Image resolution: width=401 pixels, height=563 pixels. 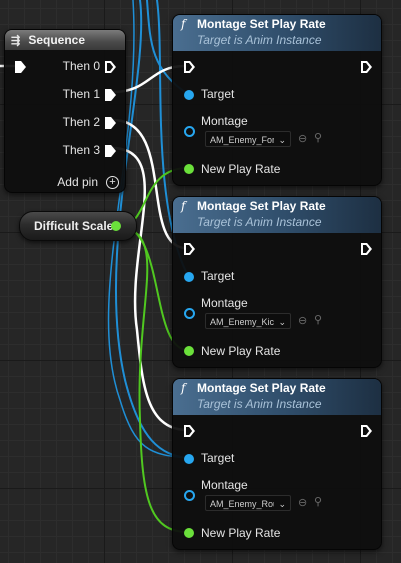 I want to click on montage-label-1: Montage, so click(x=224, y=121).